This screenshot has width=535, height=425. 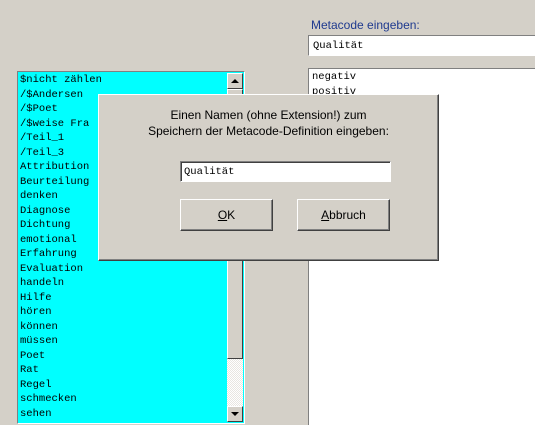 What do you see at coordinates (123, 385) in the screenshot?
I see `list-item: Regel` at bounding box center [123, 385].